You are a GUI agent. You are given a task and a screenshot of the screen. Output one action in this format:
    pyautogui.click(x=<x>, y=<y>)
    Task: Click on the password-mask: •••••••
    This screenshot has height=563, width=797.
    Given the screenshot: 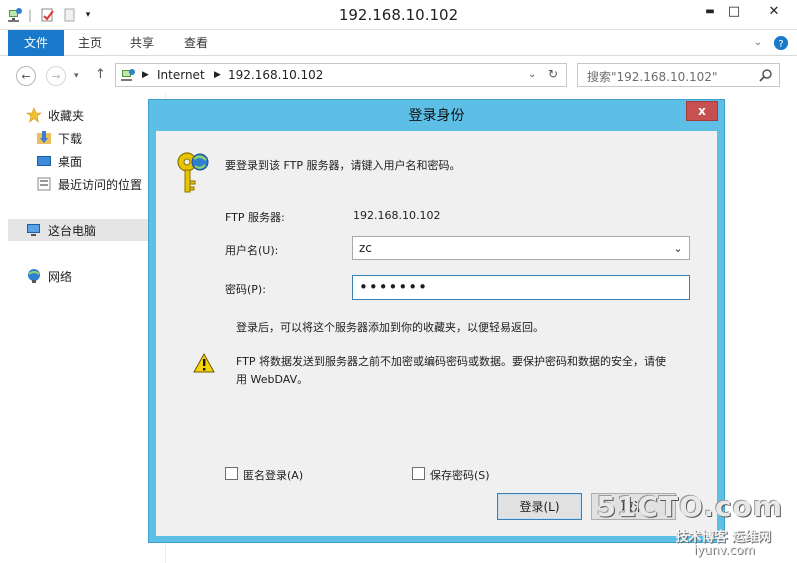 What is the action you would take?
    pyautogui.click(x=393, y=287)
    